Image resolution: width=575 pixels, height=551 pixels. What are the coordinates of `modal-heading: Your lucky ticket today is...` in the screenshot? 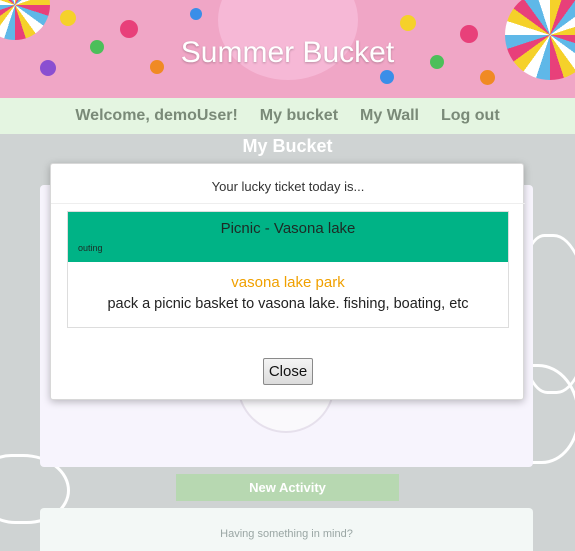 It's located at (288, 184).